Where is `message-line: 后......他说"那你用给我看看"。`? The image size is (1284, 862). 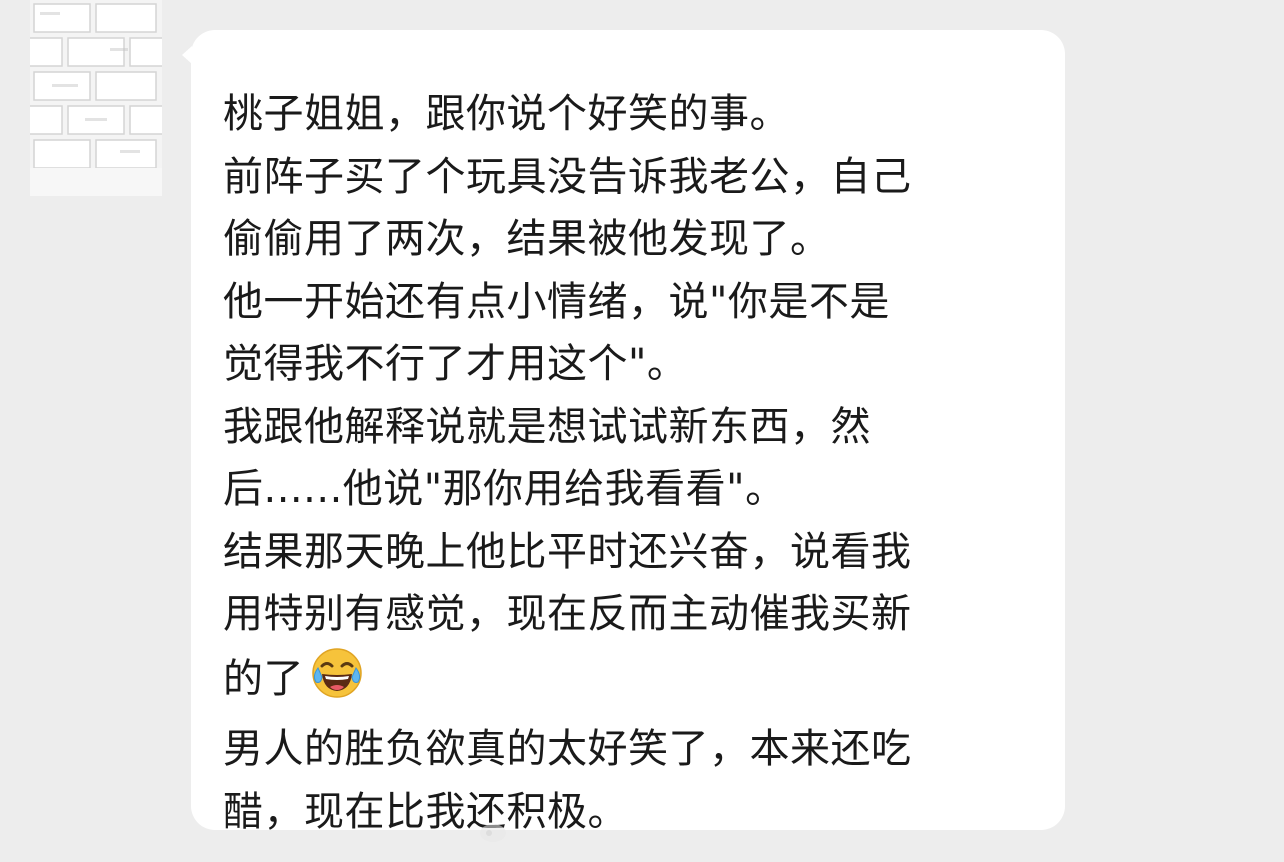 message-line: 后......他说"那你用给我看看"。 is located at coordinates (504, 489).